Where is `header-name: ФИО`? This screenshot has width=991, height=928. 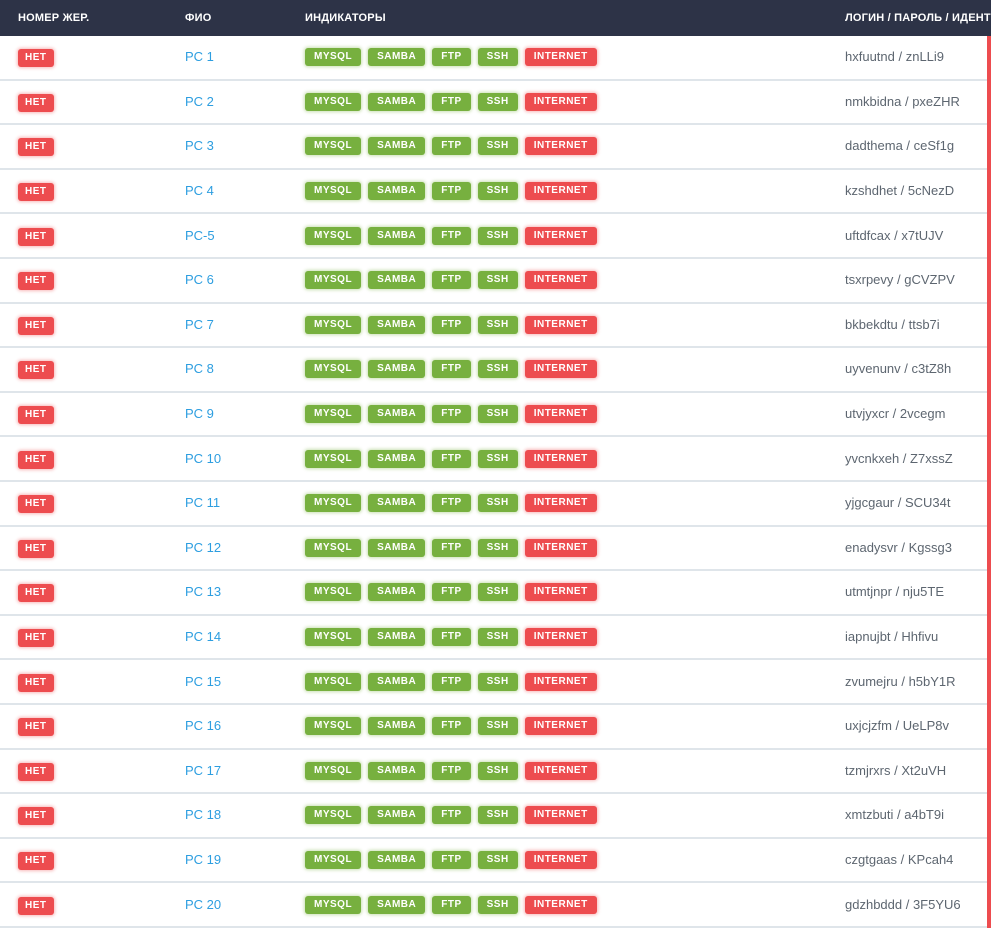
header-name: ФИО is located at coordinates (198, 18).